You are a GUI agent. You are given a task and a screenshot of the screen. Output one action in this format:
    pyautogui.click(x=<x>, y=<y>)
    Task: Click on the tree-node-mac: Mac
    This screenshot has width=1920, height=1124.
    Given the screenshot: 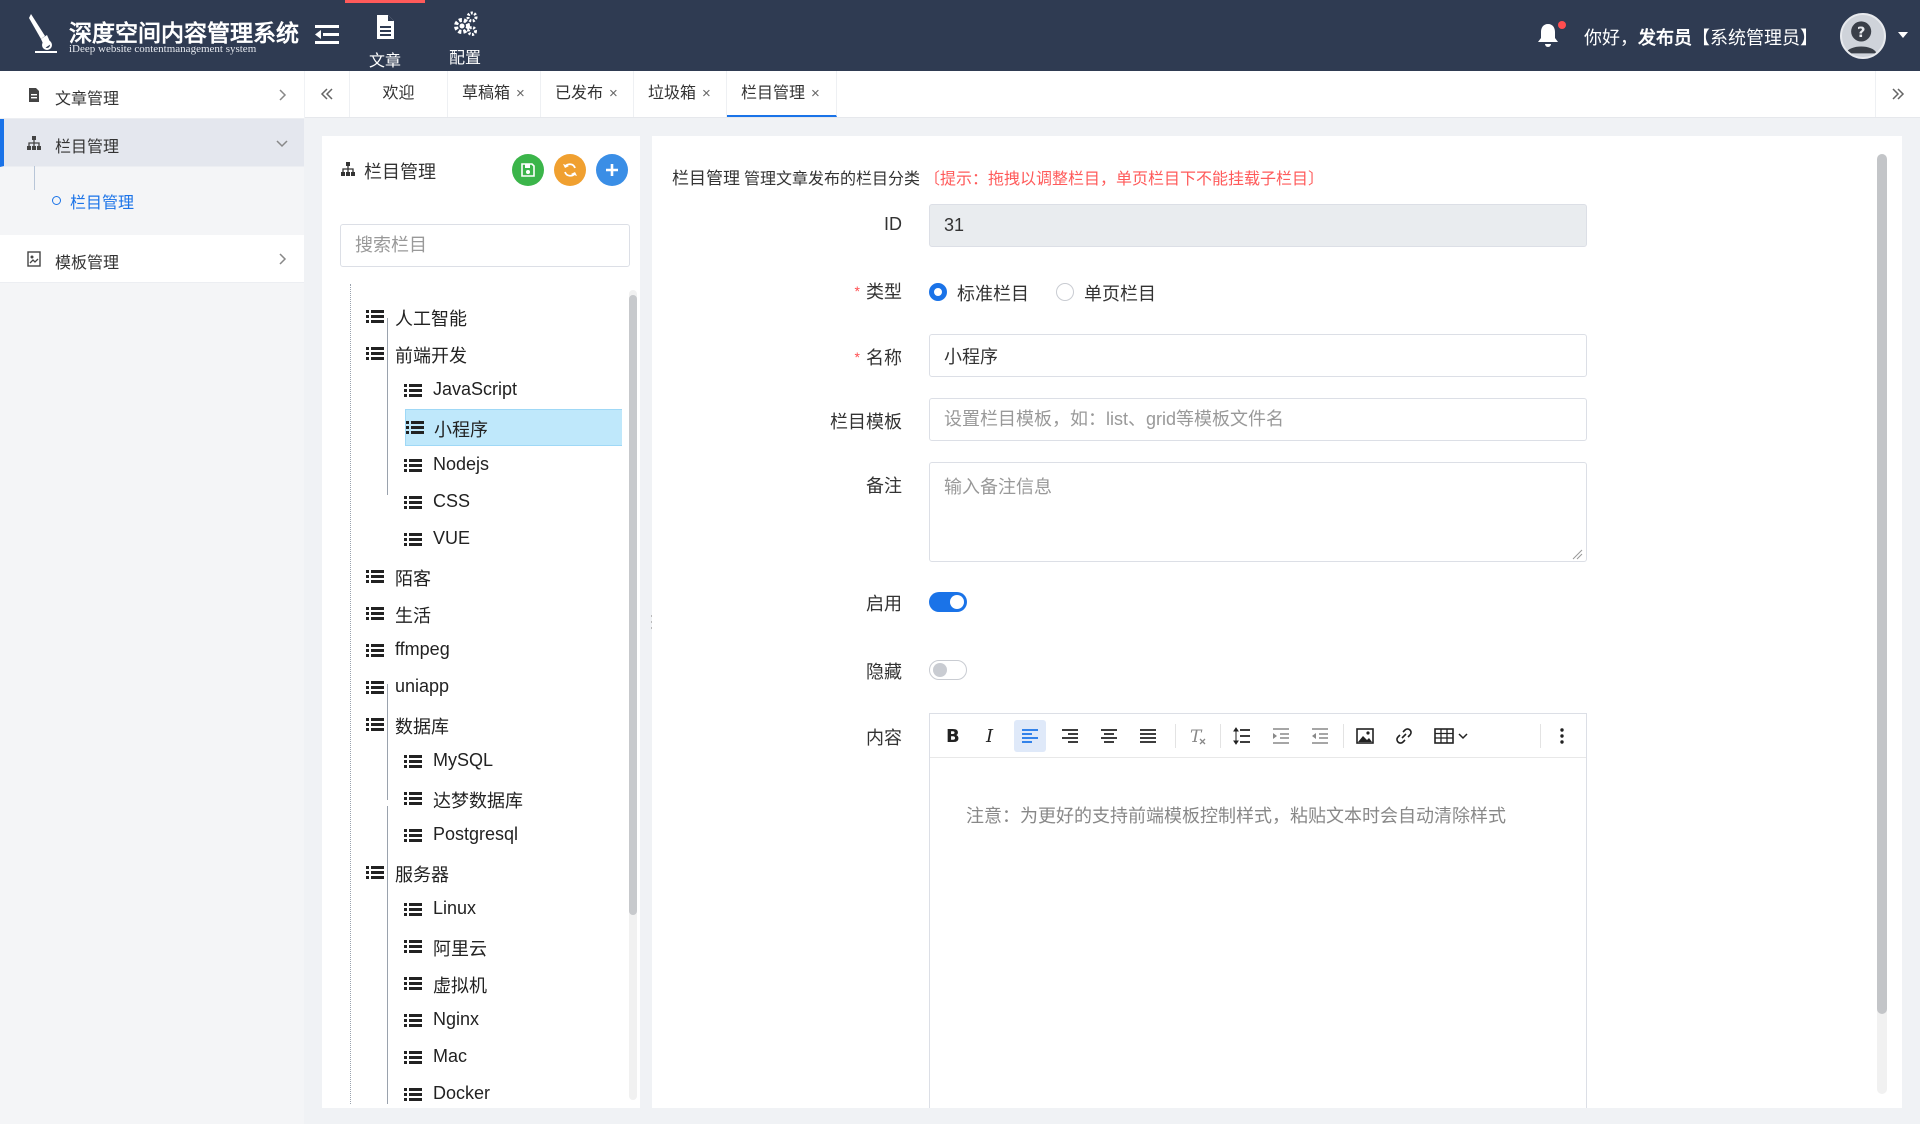 What is the action you would take?
    pyautogui.click(x=513, y=1057)
    